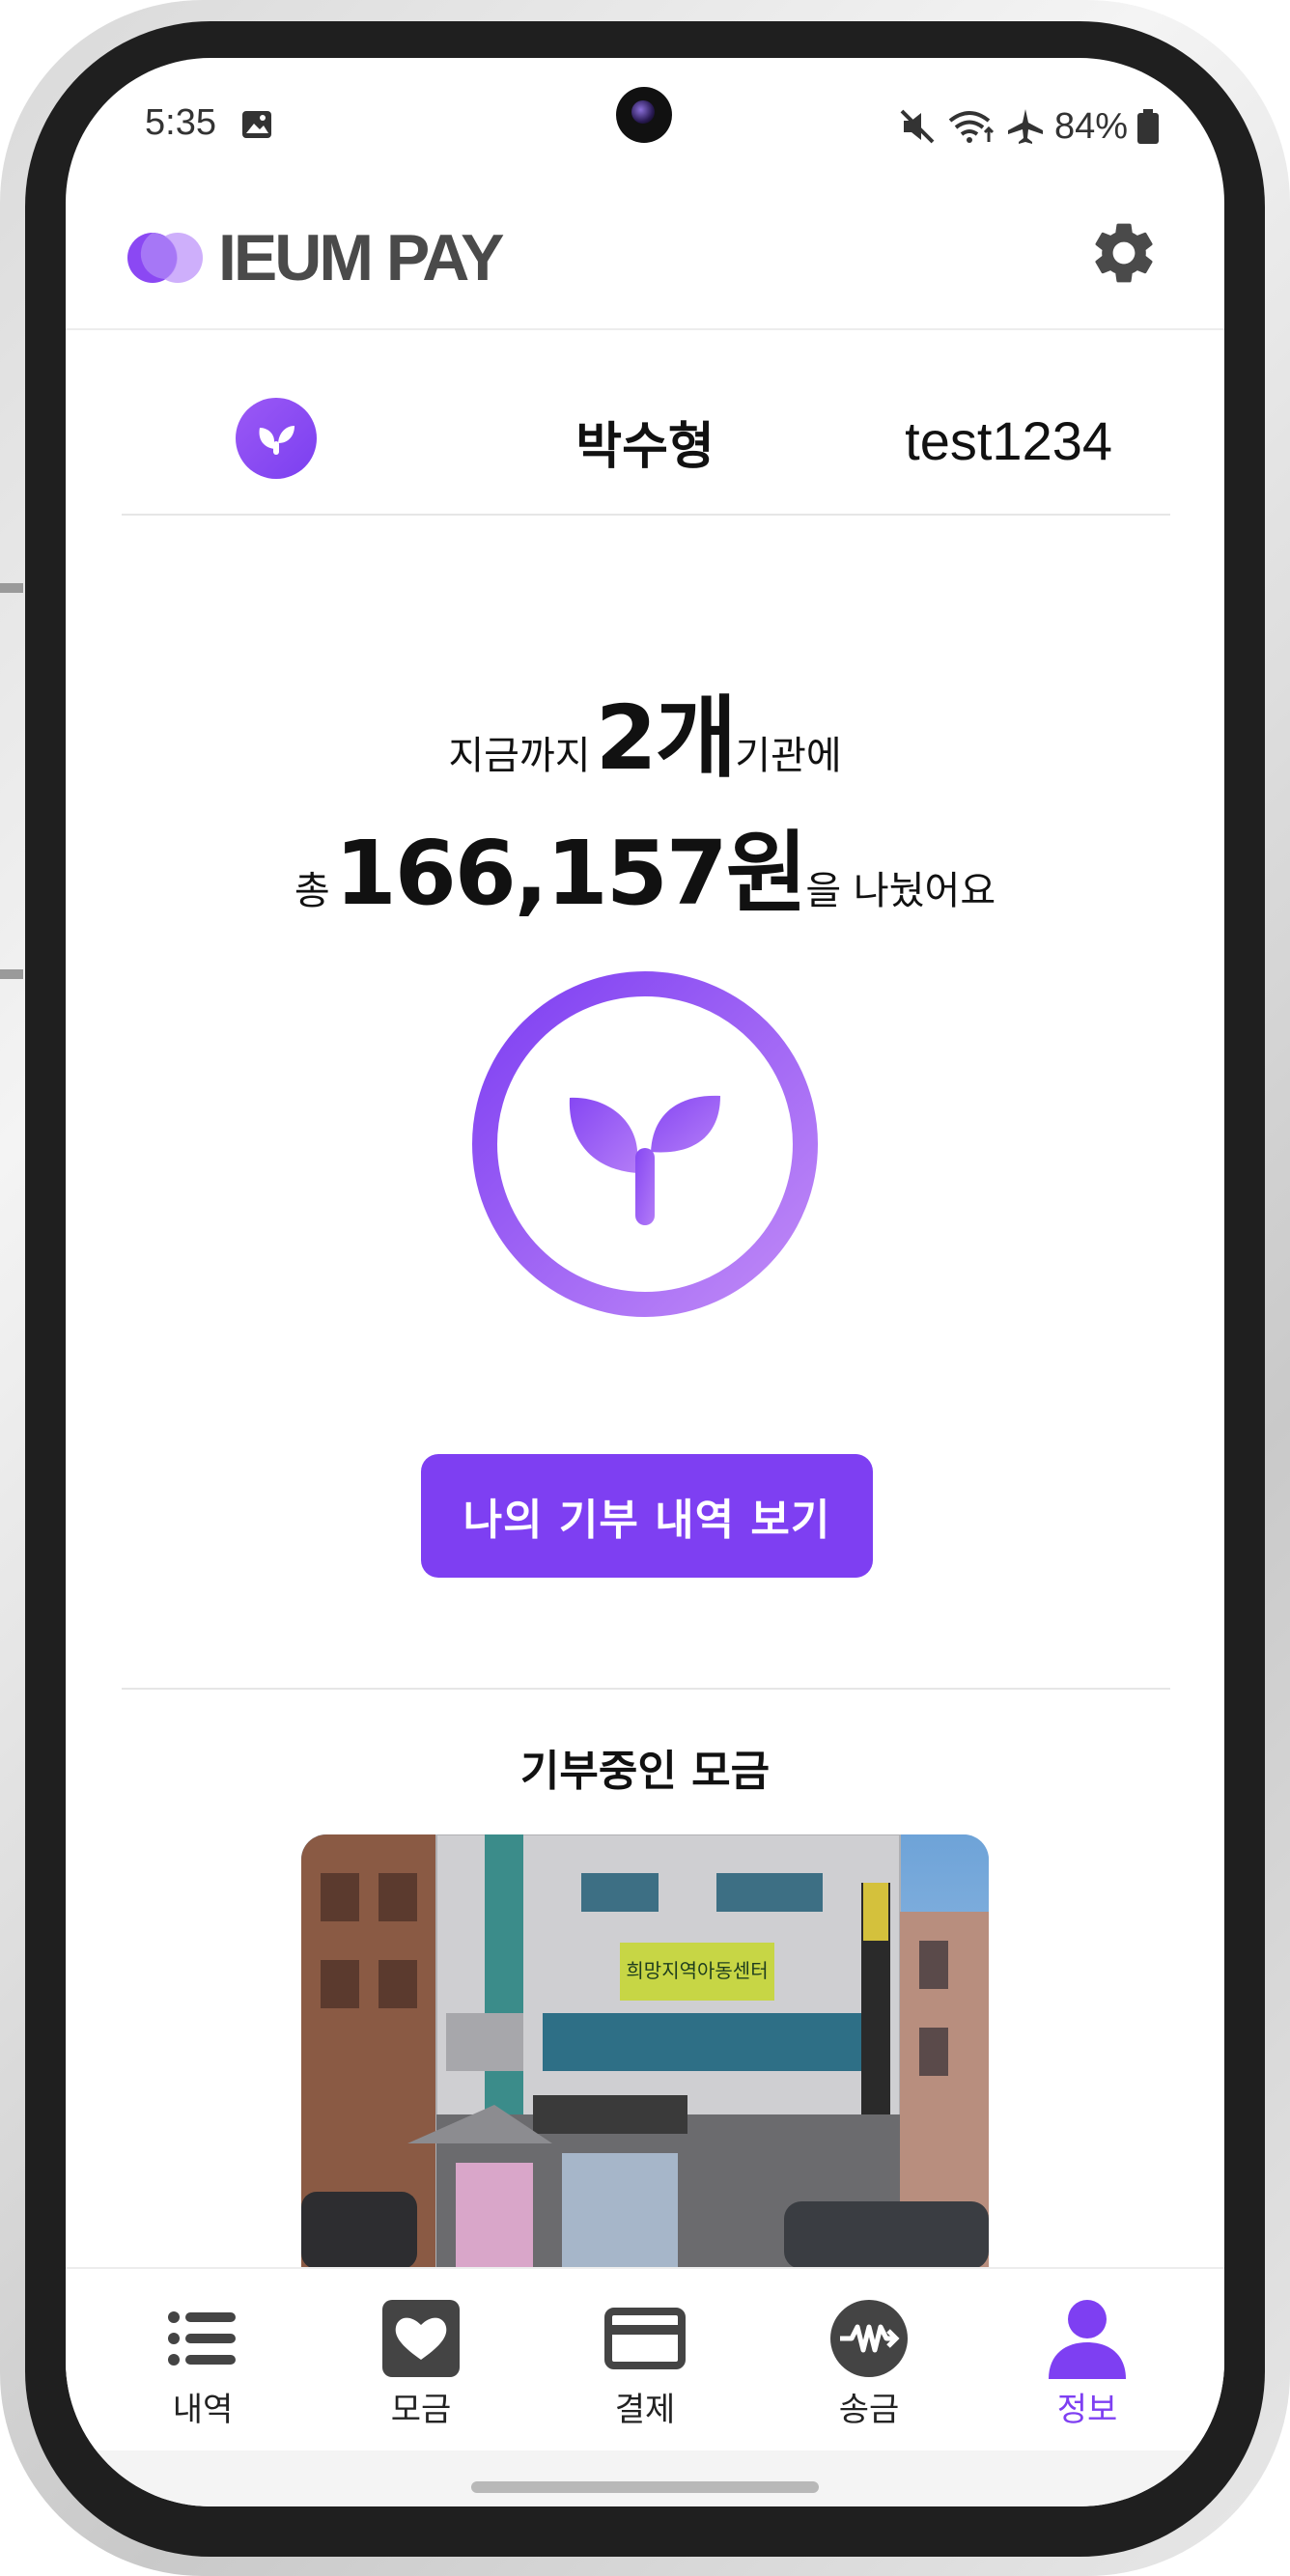  I want to click on nav-fundraising: 모금, so click(421, 2371).